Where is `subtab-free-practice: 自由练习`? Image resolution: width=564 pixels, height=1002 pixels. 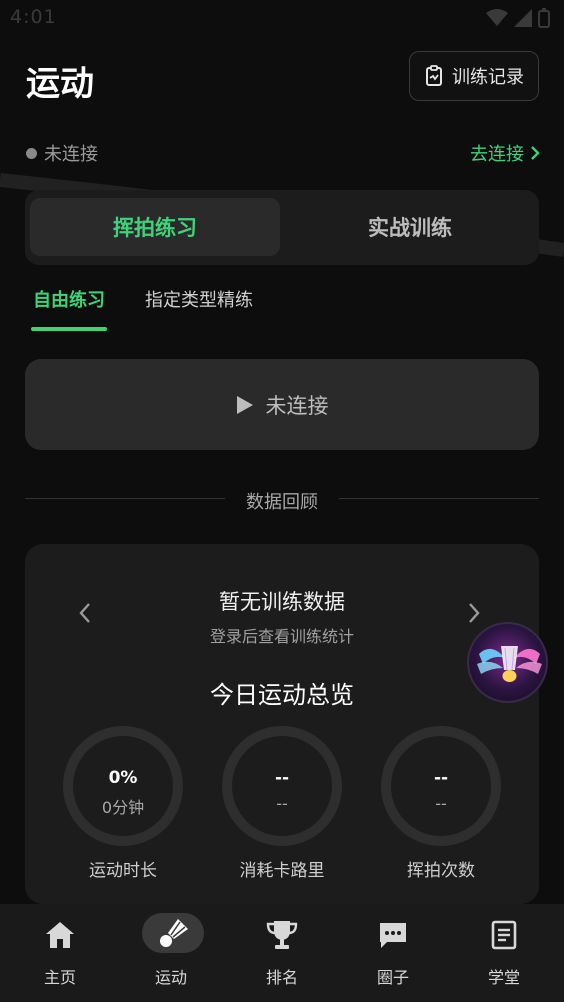 subtab-free-practice: 自由练习 is located at coordinates (69, 299).